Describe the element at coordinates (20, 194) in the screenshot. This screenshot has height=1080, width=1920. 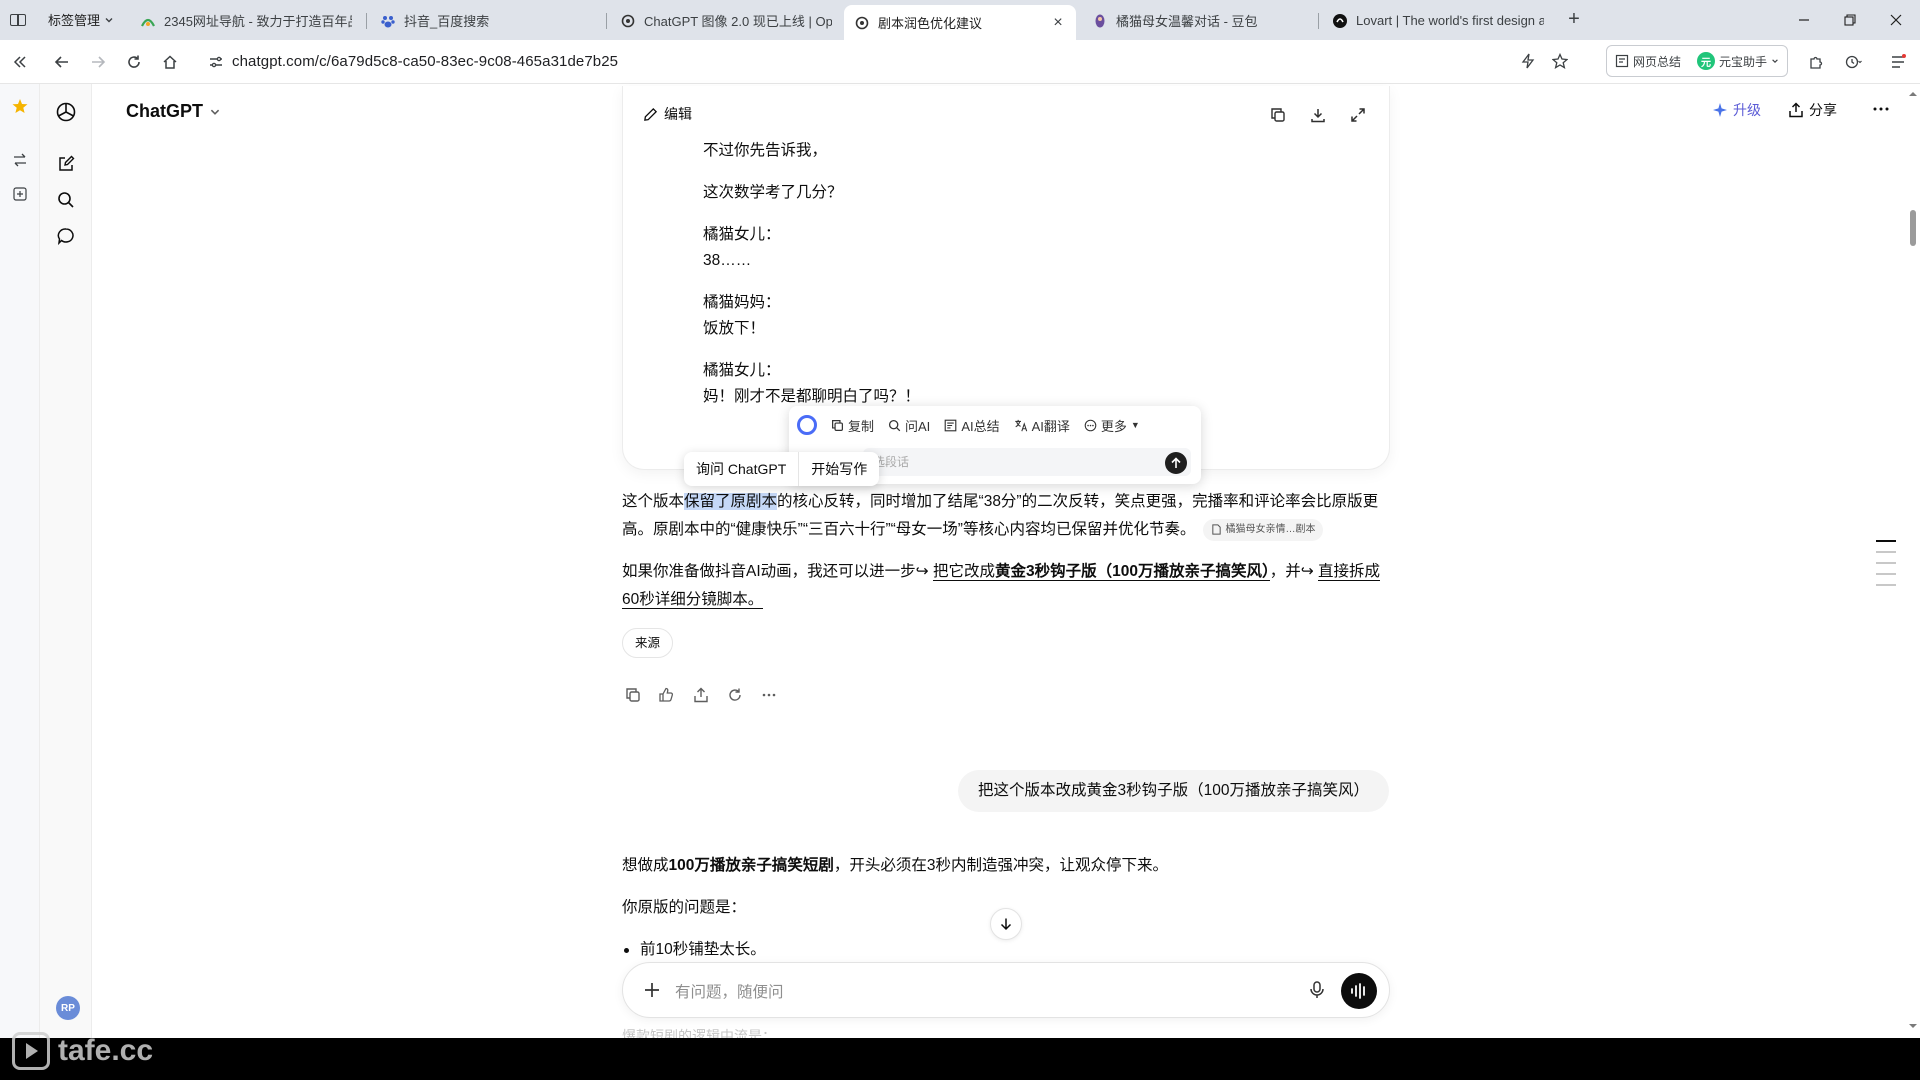
I see `add-panel-icon` at that location.